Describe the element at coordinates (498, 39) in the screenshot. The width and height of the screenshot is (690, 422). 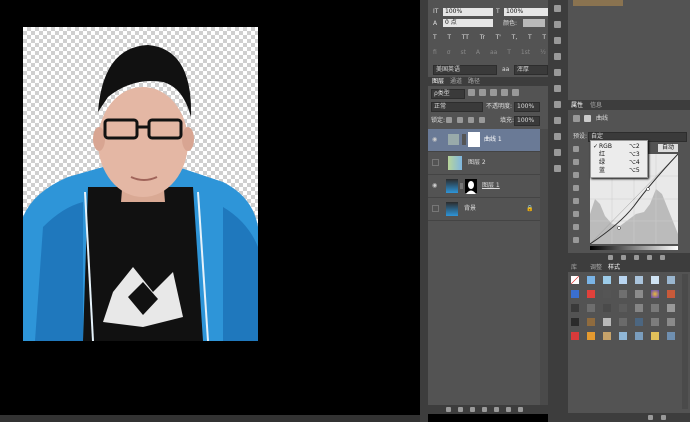
I see `style-button: T'` at that location.